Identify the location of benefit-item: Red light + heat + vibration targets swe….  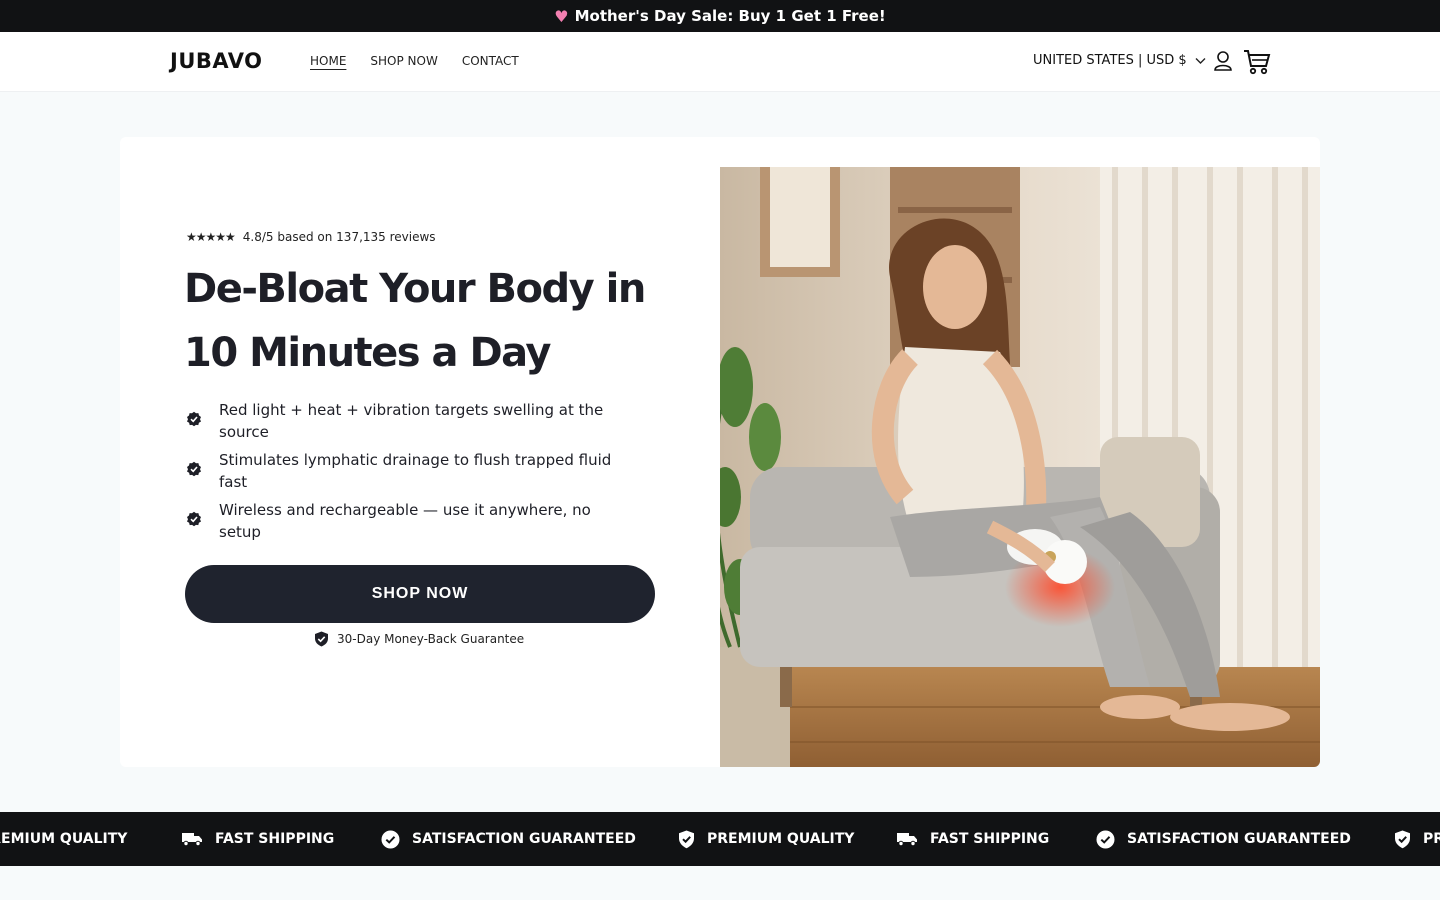
(401, 421).